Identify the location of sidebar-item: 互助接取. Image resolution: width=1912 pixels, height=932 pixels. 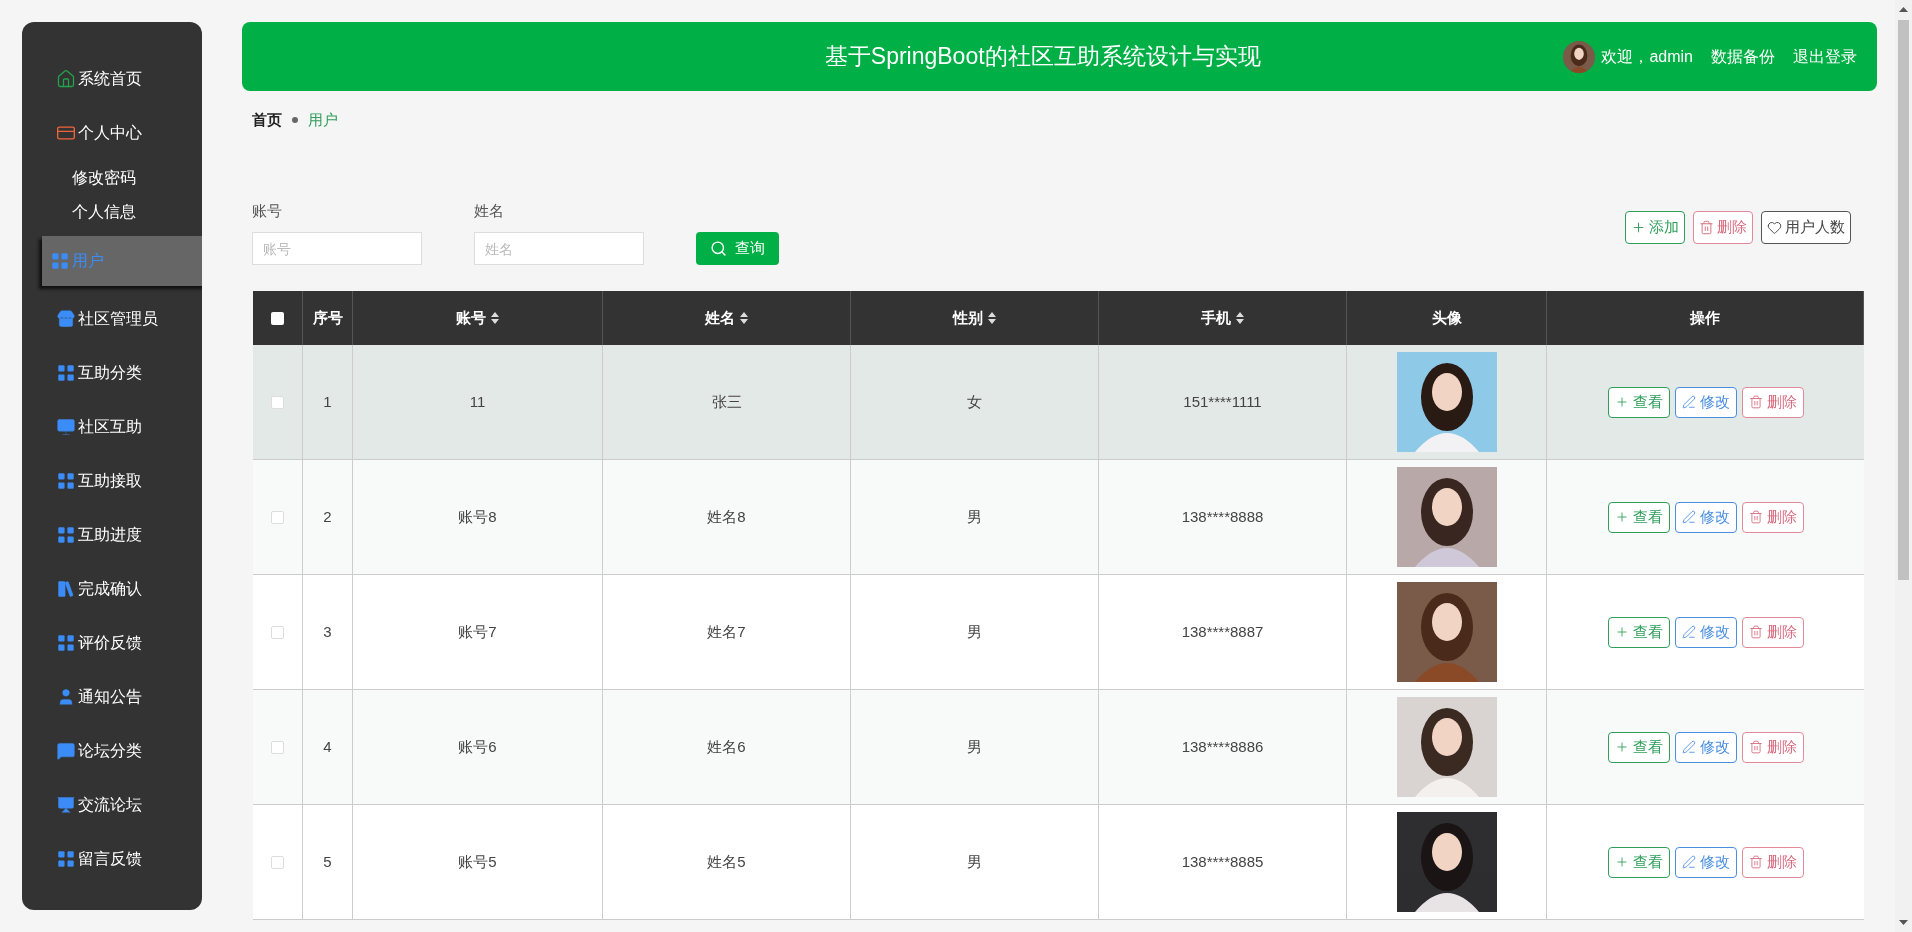
(112, 480).